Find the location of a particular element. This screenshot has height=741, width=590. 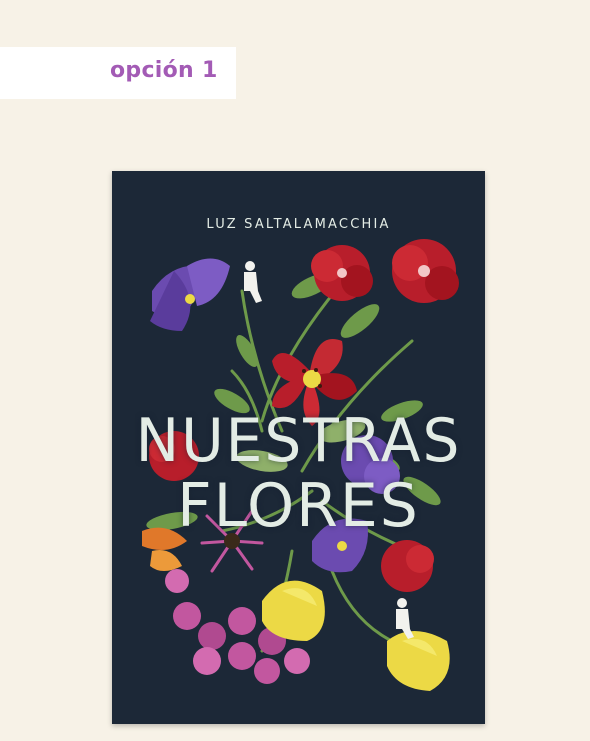

cover-author: LUZ SALTALAMACCHIA is located at coordinates (298, 224).